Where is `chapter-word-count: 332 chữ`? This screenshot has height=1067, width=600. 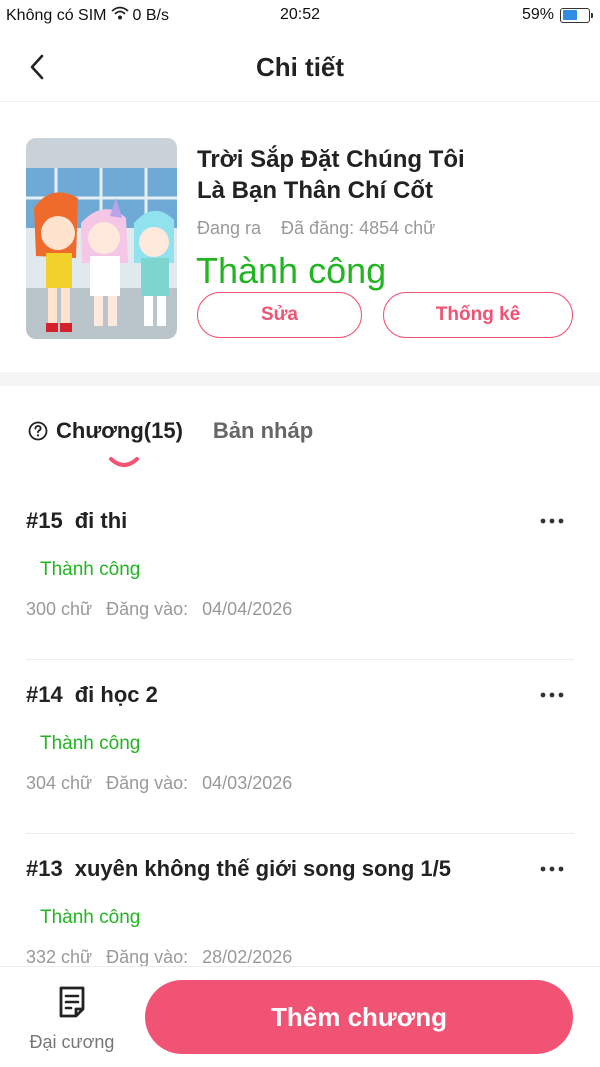 chapter-word-count: 332 chữ is located at coordinates (59, 957).